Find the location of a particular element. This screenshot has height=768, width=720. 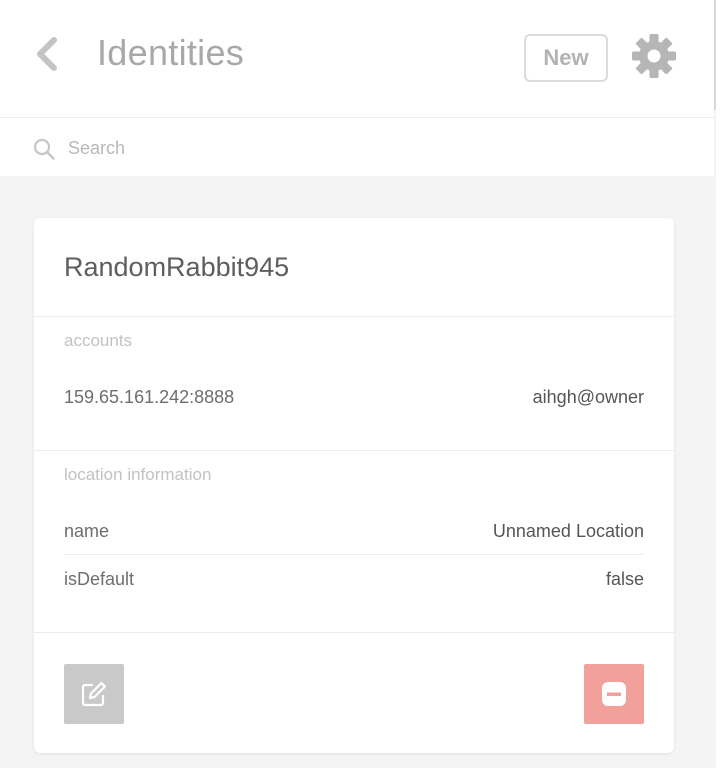

new-identity-button: New is located at coordinates (566, 58).